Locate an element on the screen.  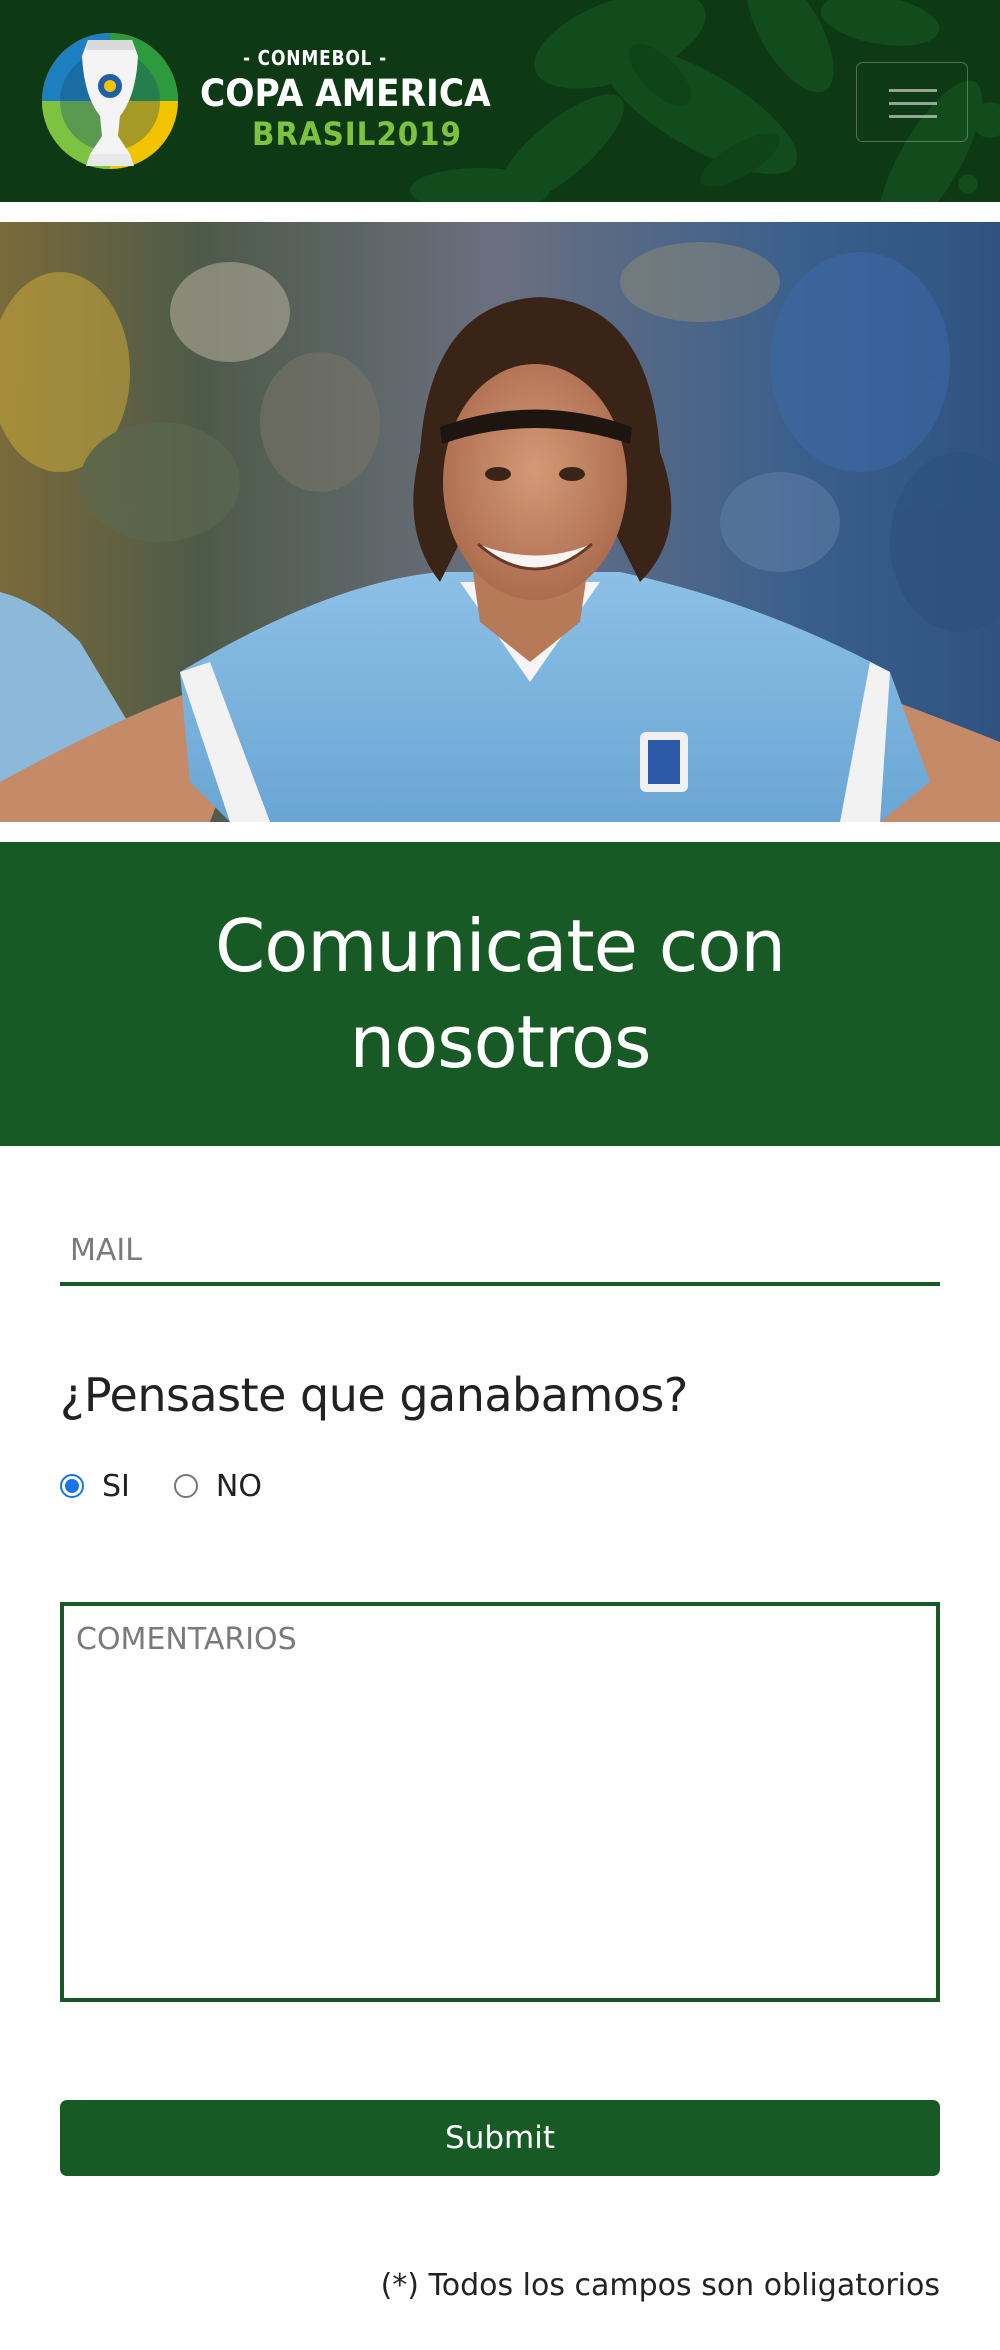
trophy-emblem-icon is located at coordinates (110, 101).